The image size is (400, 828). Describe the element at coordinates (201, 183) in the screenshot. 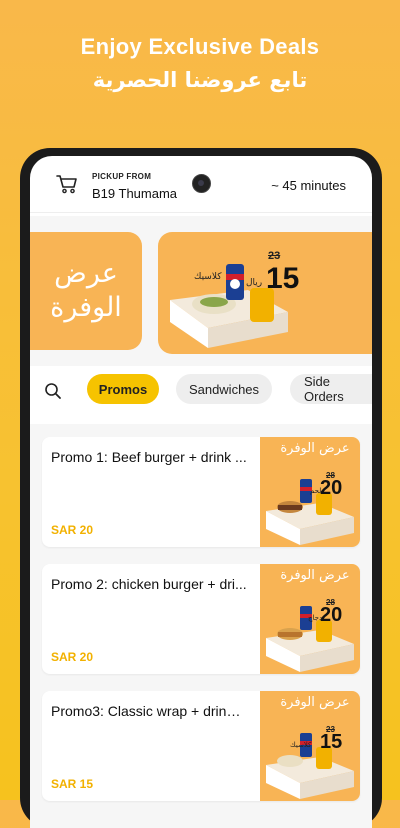

I see `front-camera` at that location.